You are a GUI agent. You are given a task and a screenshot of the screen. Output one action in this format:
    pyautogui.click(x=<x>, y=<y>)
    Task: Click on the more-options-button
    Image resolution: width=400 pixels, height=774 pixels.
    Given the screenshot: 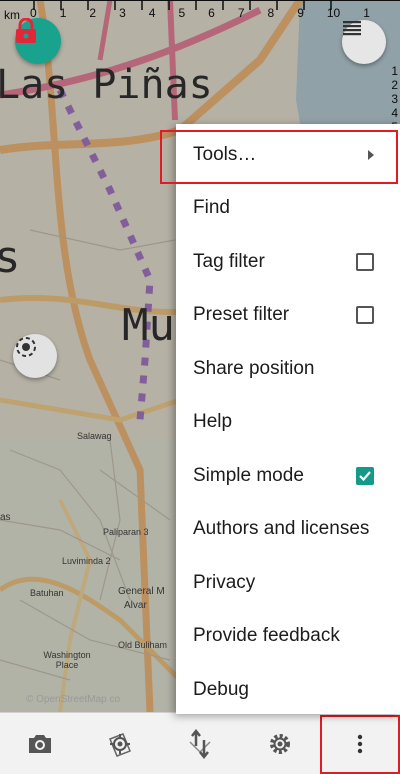 What is the action you would take?
    pyautogui.click(x=360, y=743)
    